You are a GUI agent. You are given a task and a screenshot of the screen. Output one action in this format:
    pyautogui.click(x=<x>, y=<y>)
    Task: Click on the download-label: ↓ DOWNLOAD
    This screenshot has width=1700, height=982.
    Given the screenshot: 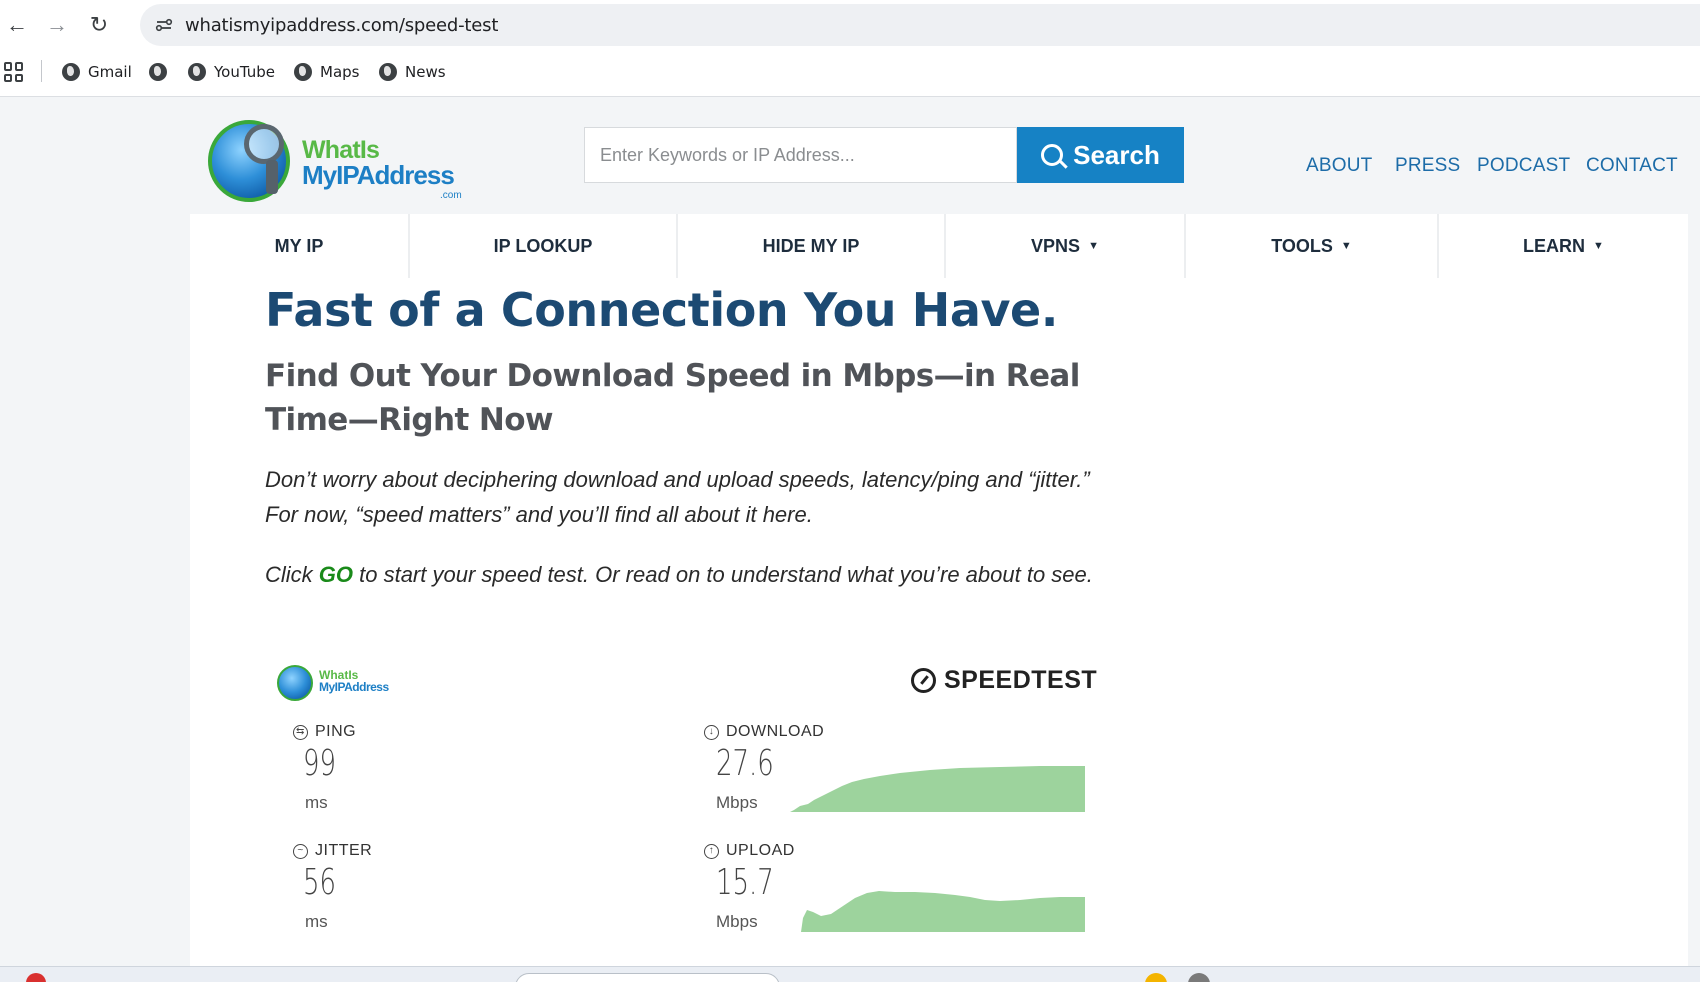 What is the action you would take?
    pyautogui.click(x=764, y=732)
    